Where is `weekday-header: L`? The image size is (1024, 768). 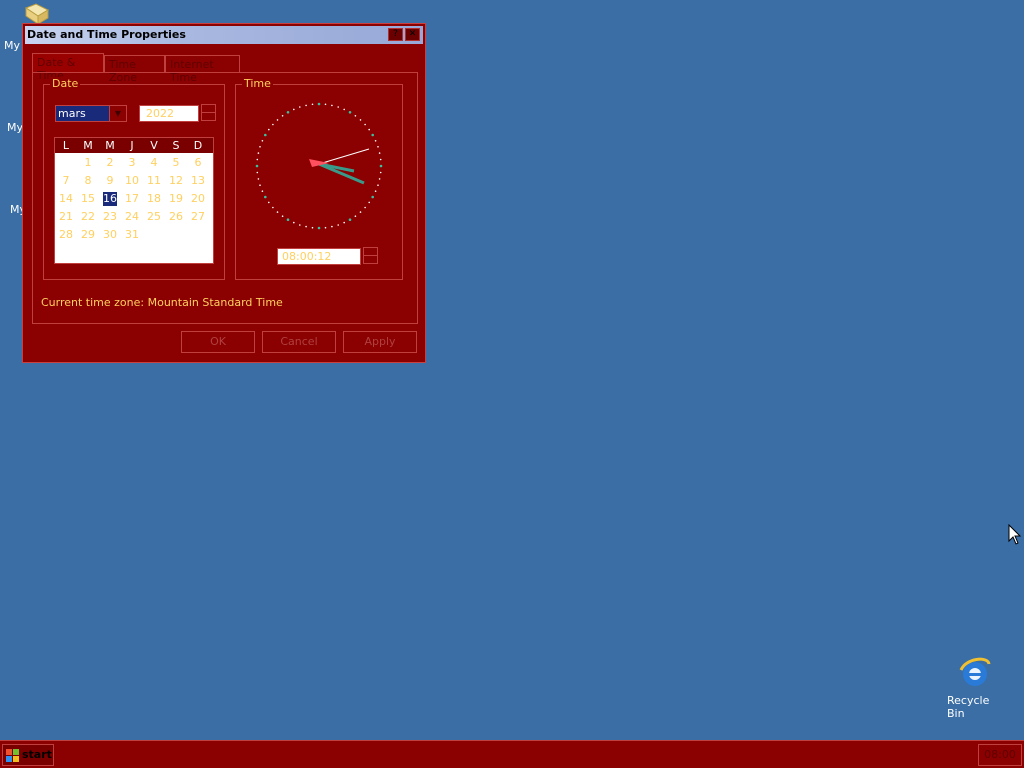
weekday-header: L is located at coordinates (66, 145).